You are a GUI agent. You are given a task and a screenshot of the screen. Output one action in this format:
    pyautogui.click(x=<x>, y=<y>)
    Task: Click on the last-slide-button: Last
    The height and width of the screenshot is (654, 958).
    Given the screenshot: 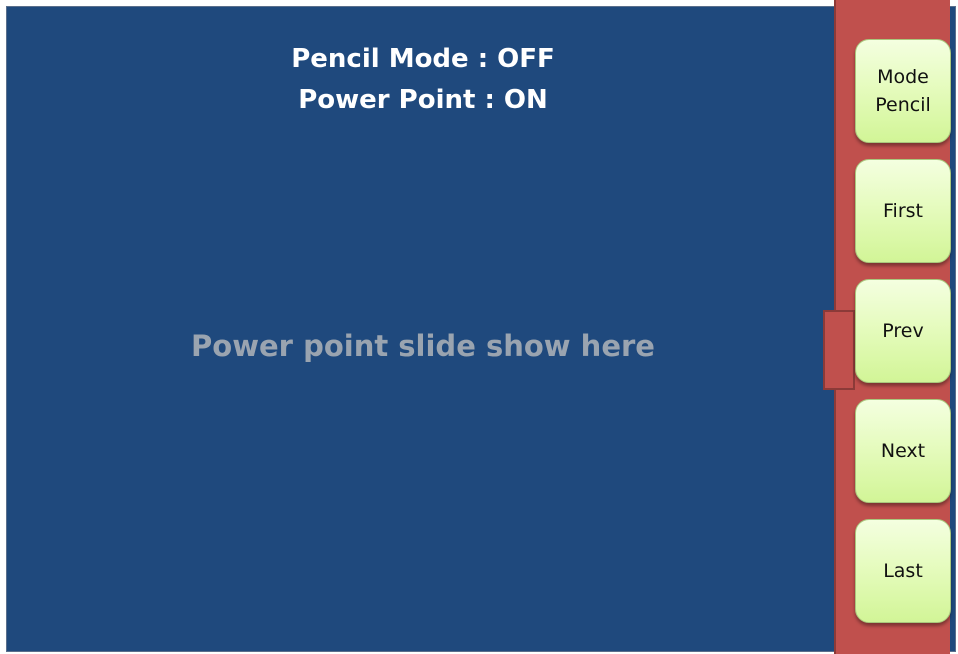 What is the action you would take?
    pyautogui.click(x=903, y=571)
    